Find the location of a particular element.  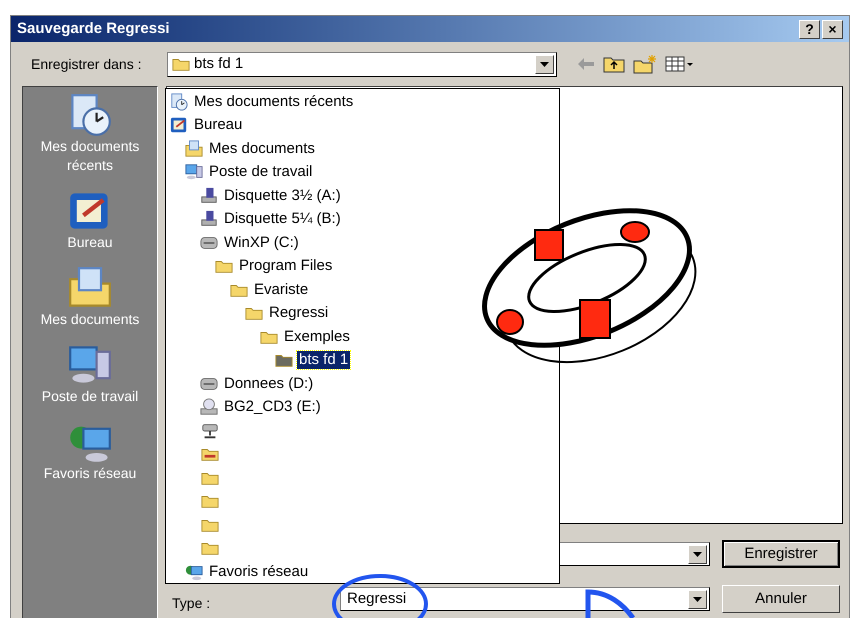

help-button: ? is located at coordinates (809, 29).